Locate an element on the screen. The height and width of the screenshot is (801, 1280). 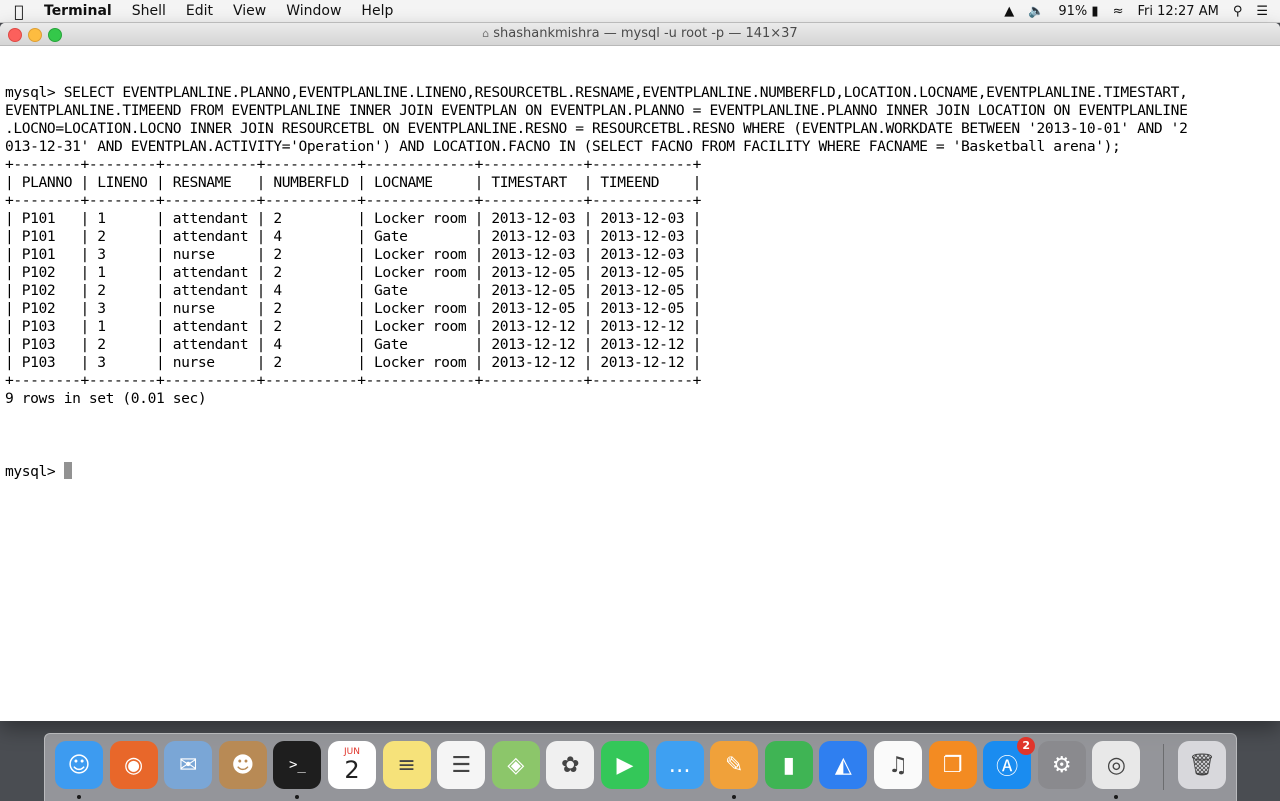
clock: Fri 12:27 AM is located at coordinates (1177, 11).